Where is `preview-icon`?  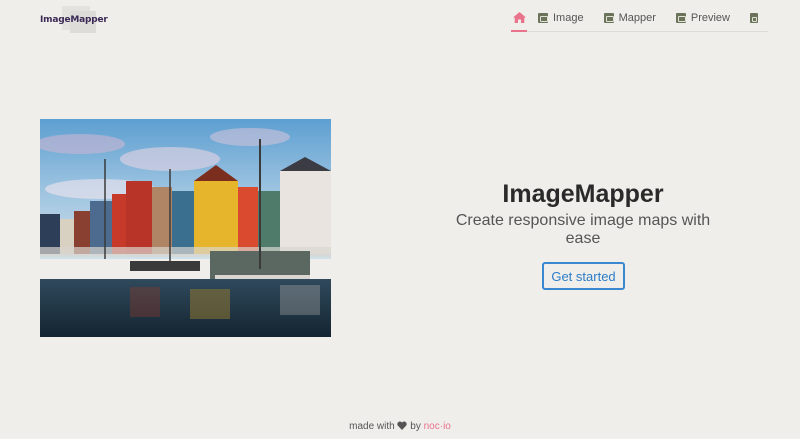
preview-icon is located at coordinates (680, 18).